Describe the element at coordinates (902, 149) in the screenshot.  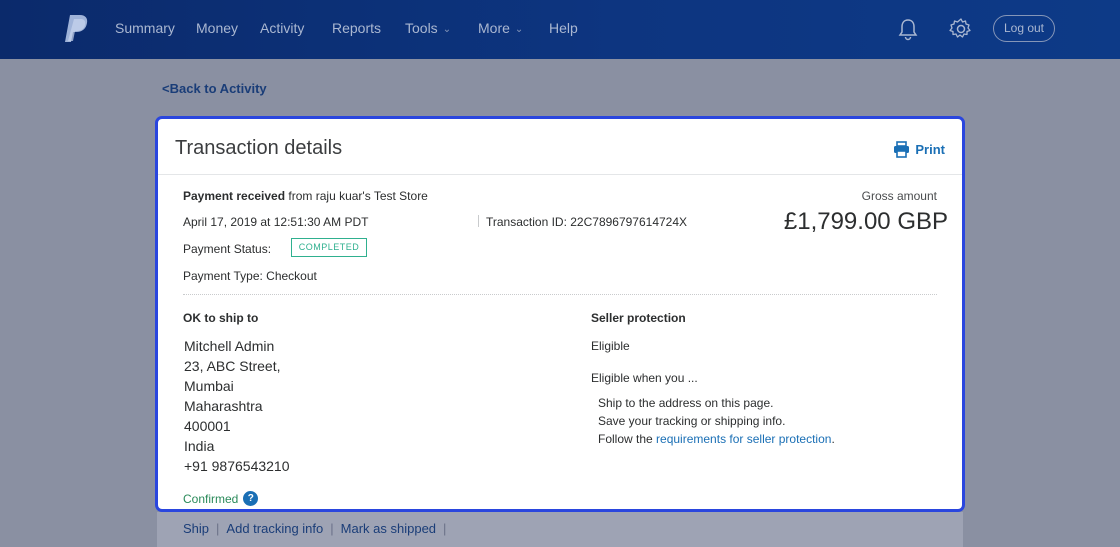
I see `printer-icon` at that location.